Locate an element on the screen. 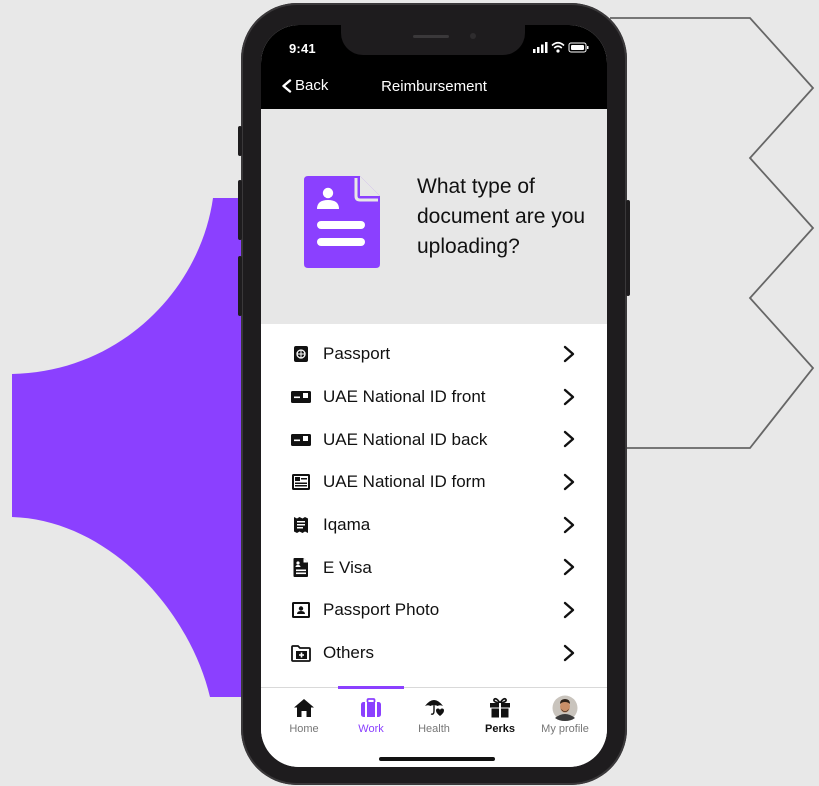 This screenshot has height=786, width=819. document-illustration-icon is located at coordinates (342, 222).